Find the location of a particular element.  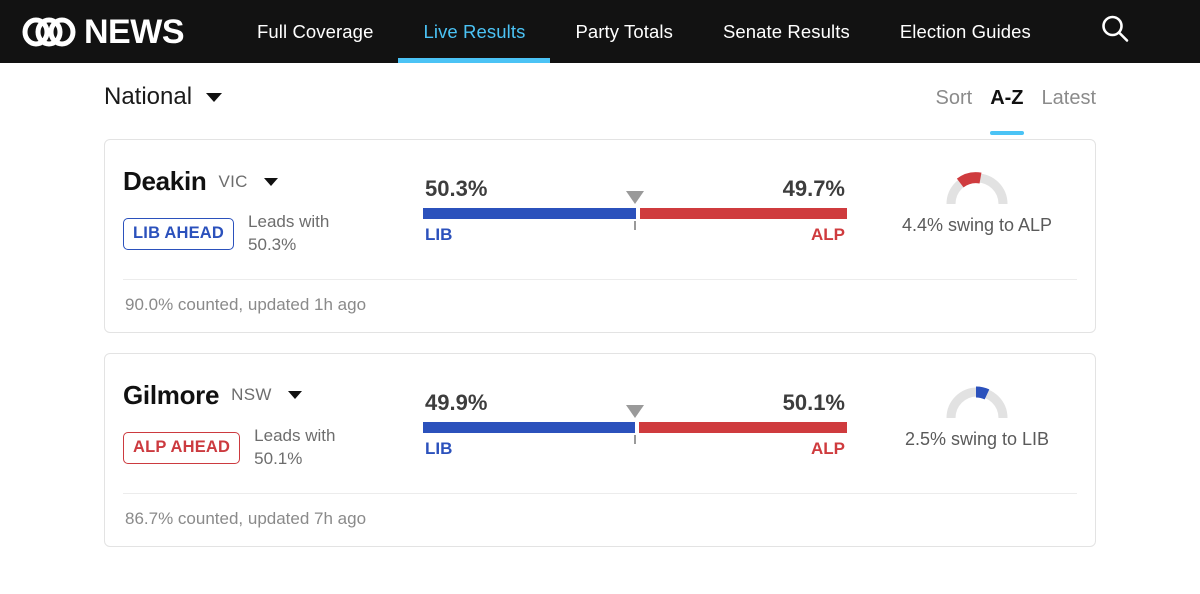

seat-state: NSW is located at coordinates (251, 395).